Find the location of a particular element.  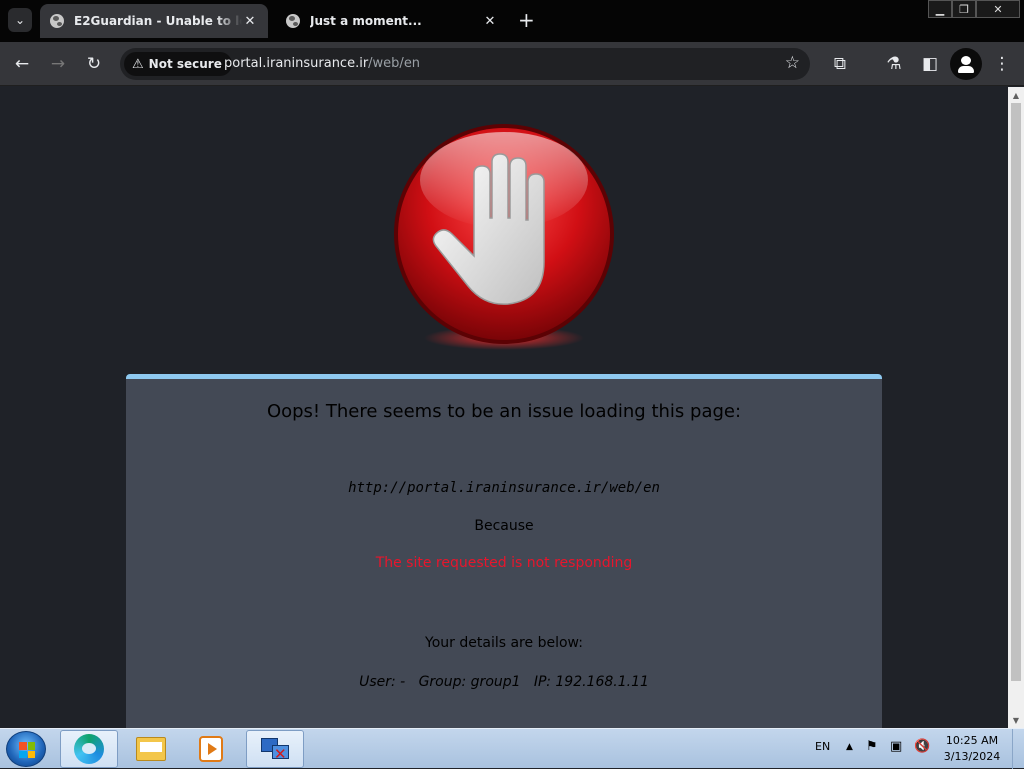

menu-dots-icon: ⋮ is located at coordinates (1002, 64).